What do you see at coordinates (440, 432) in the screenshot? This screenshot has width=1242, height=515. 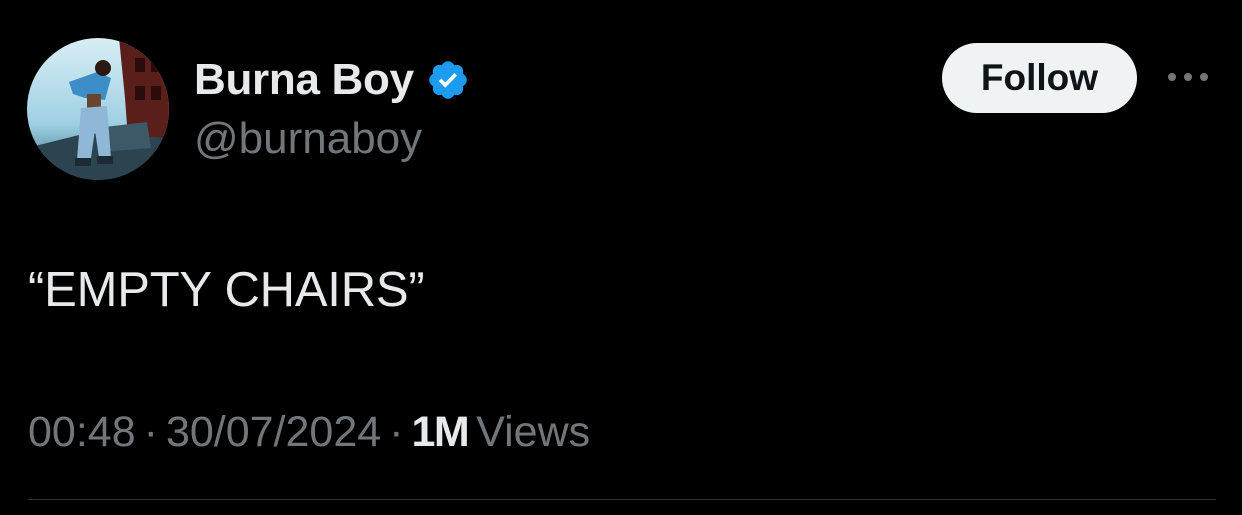 I see `views-count: 1M` at bounding box center [440, 432].